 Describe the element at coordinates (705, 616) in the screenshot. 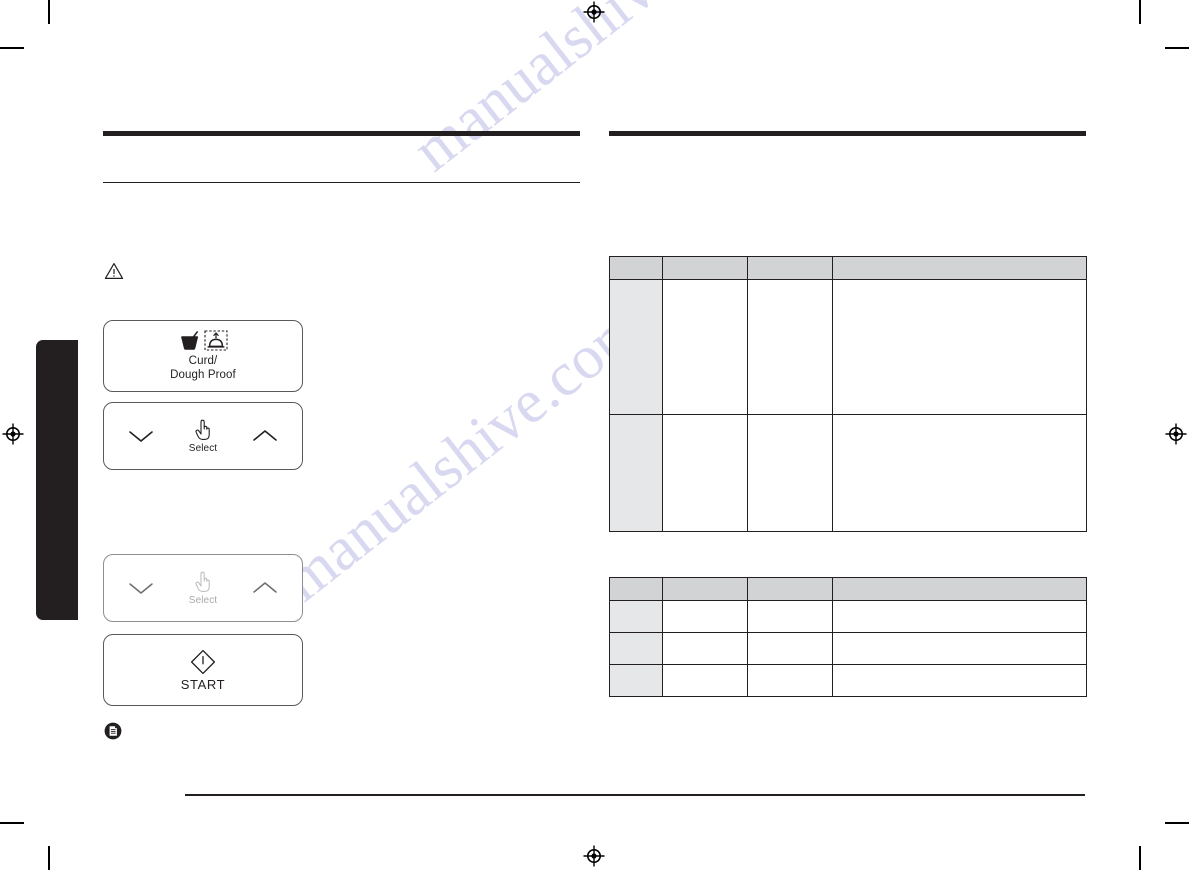

I see `spec-table-two-r1-c2` at that location.